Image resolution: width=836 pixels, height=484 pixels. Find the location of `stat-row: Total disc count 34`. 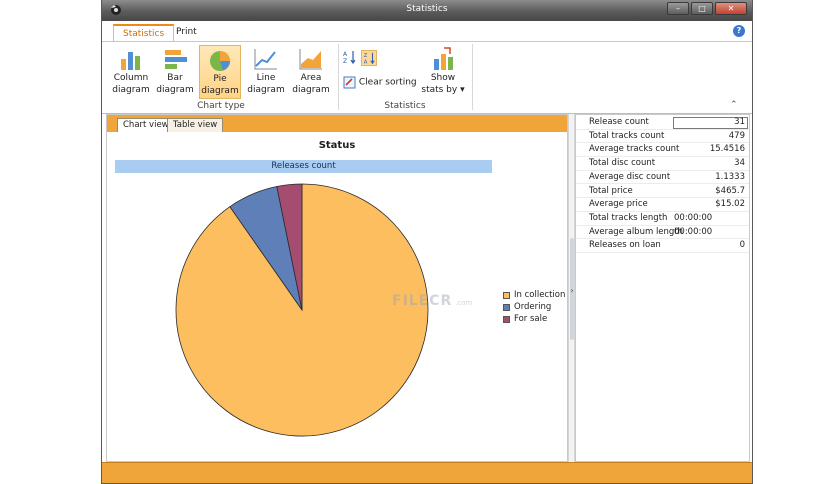

stat-row: Total disc count 34 is located at coordinates (662, 164).